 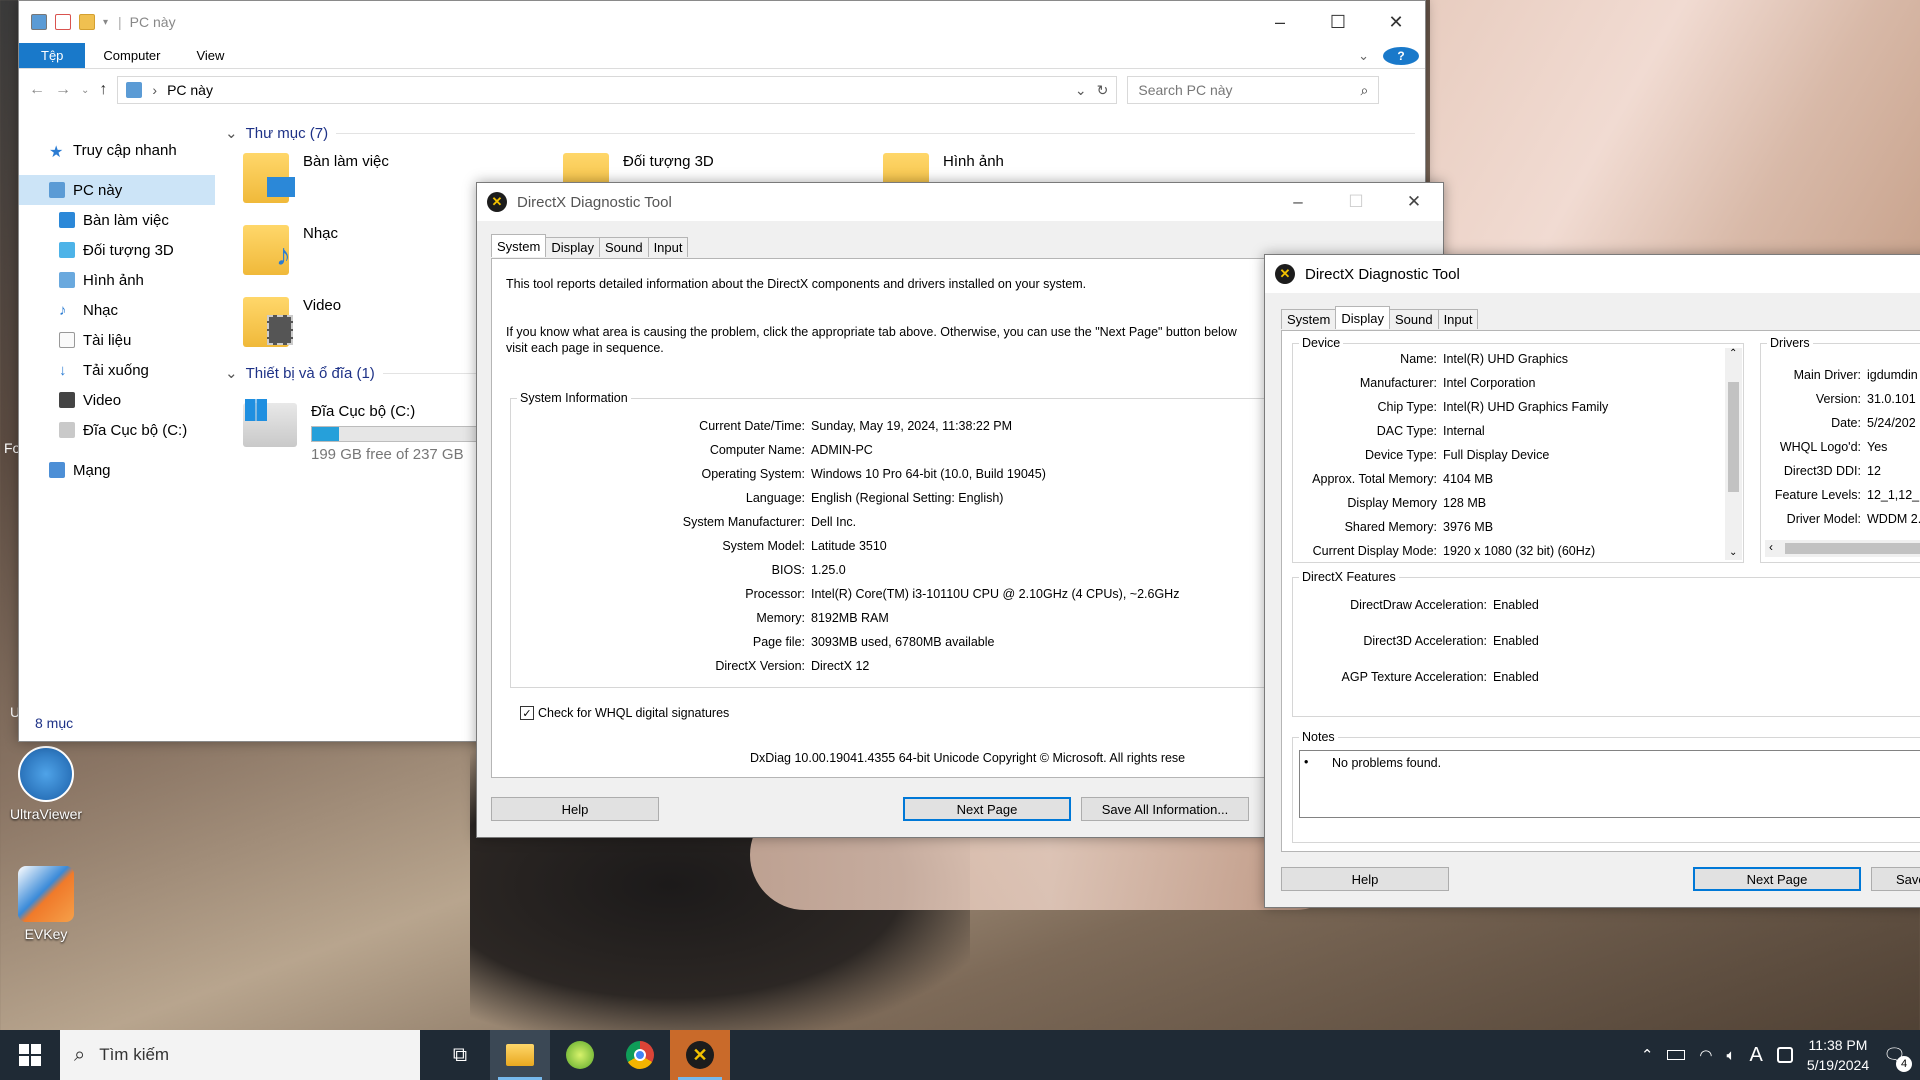 I want to click on info-label: Approx. Total Memory:, so click(x=1374, y=479).